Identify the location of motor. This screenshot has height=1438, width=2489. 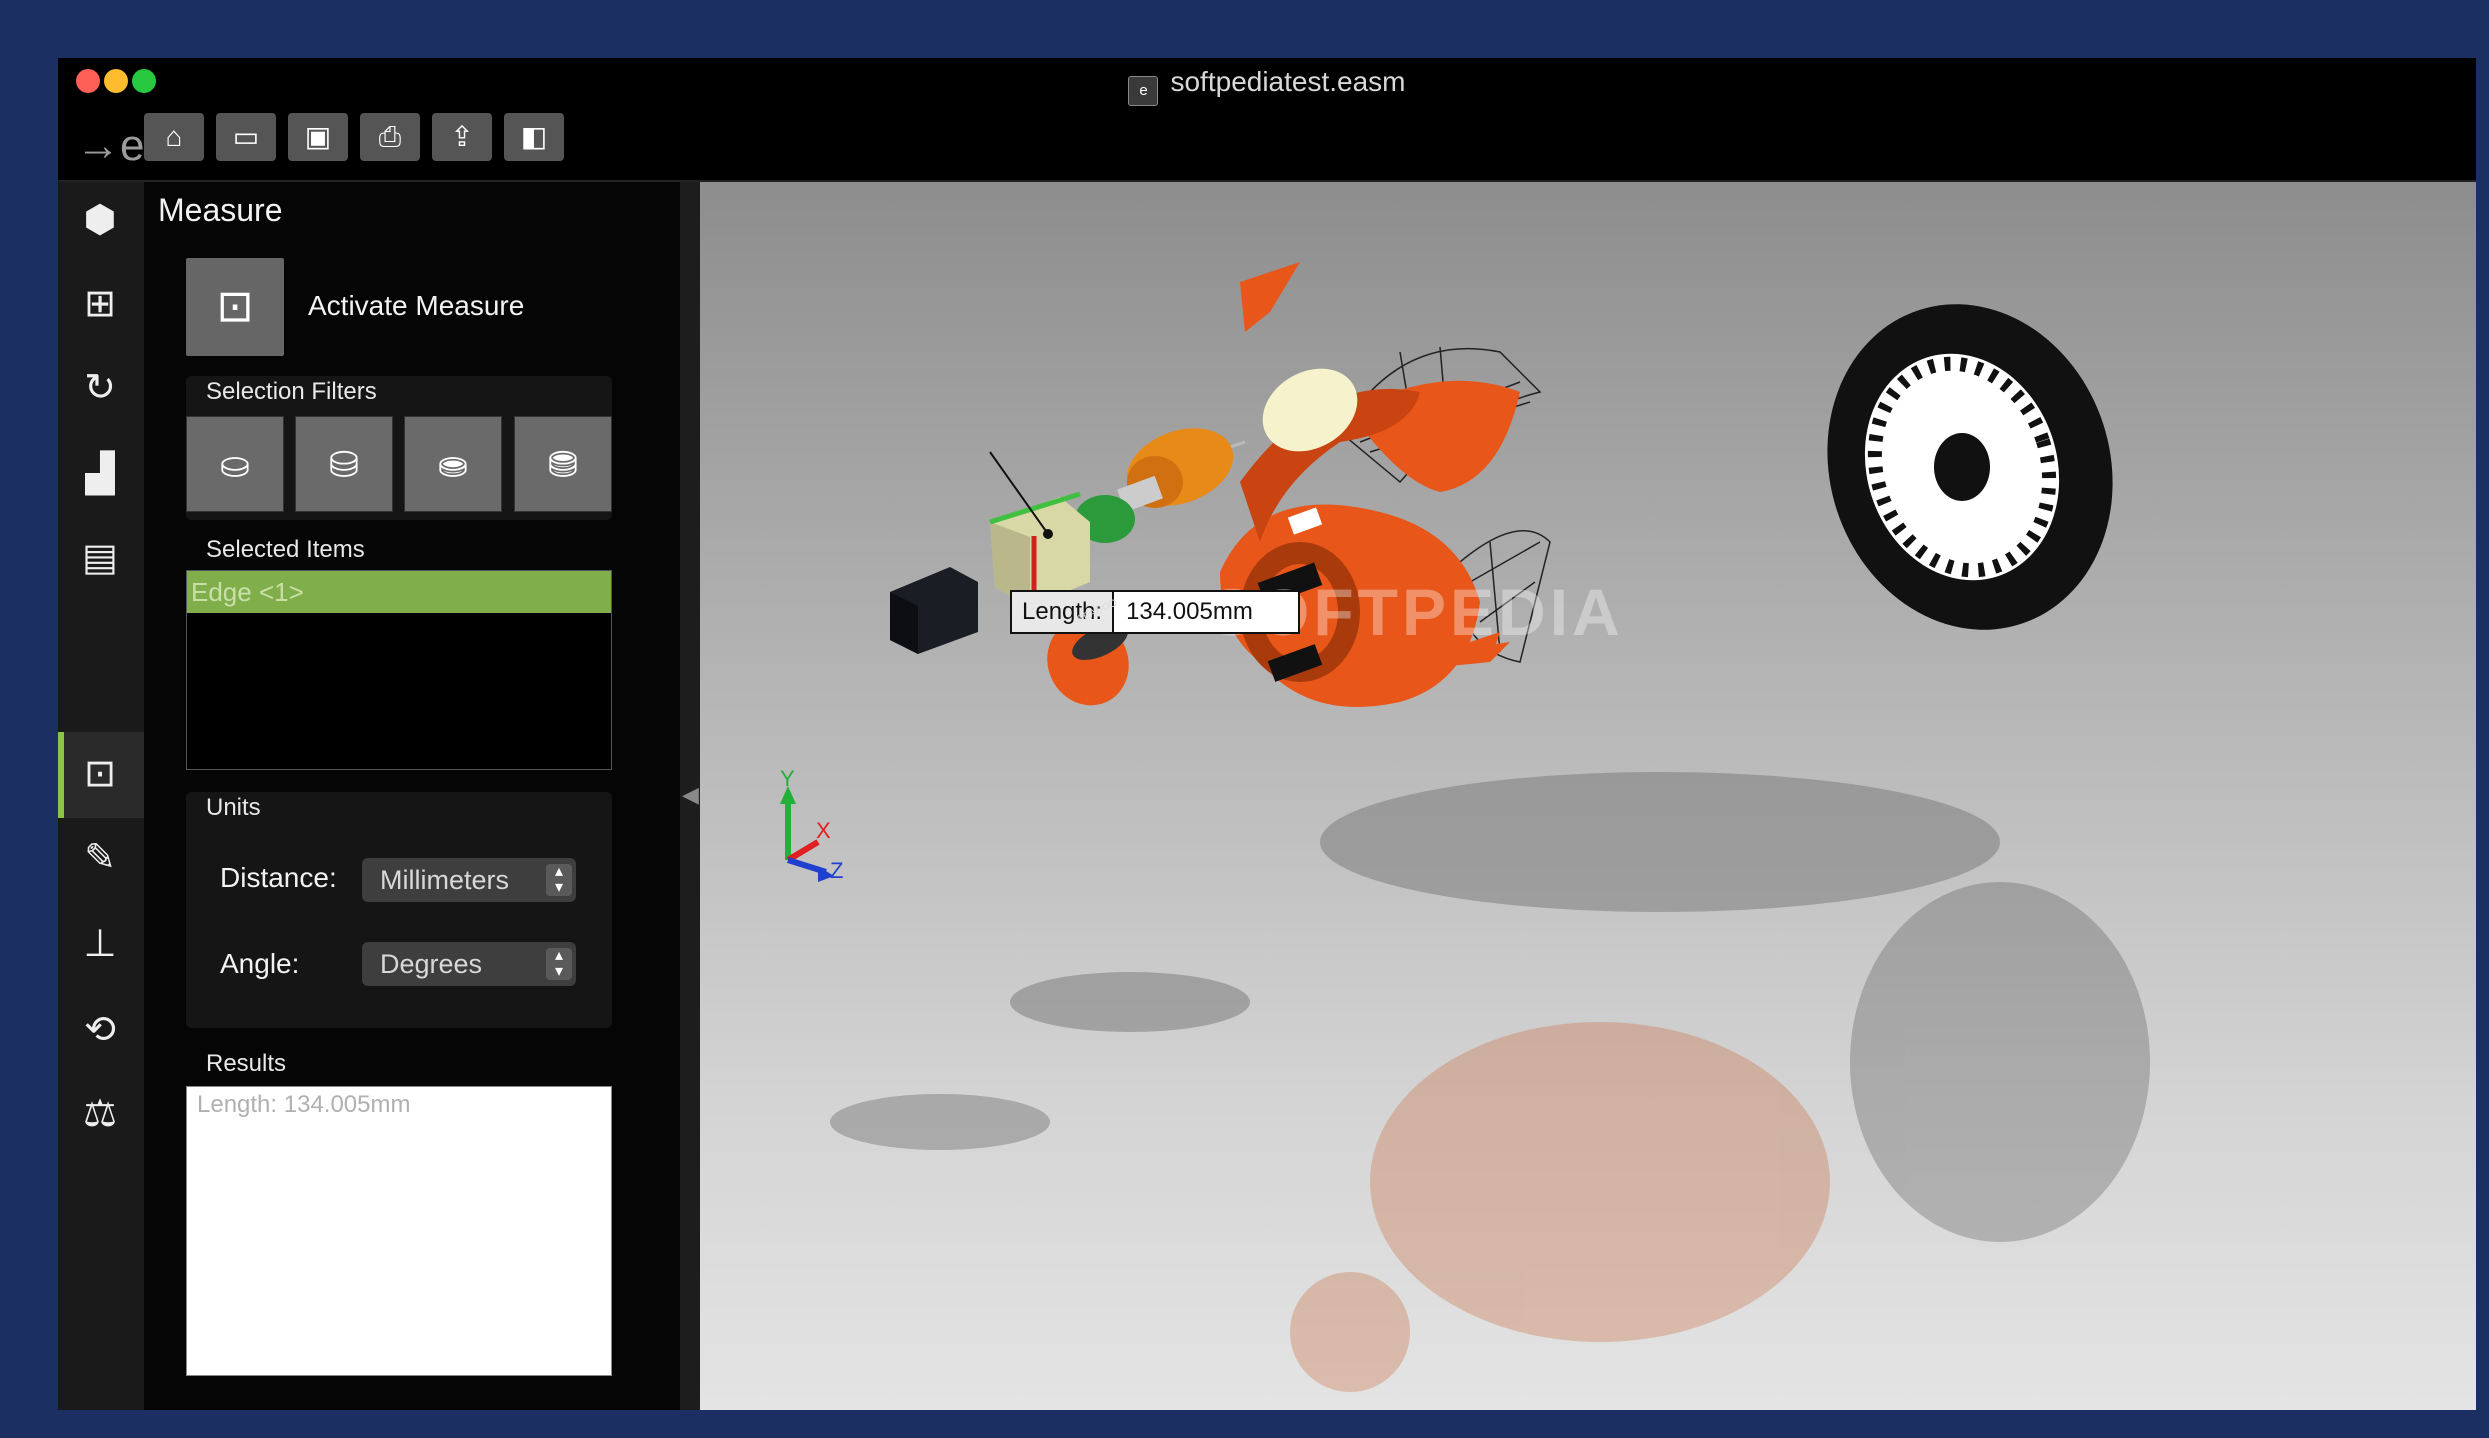
(1175, 470).